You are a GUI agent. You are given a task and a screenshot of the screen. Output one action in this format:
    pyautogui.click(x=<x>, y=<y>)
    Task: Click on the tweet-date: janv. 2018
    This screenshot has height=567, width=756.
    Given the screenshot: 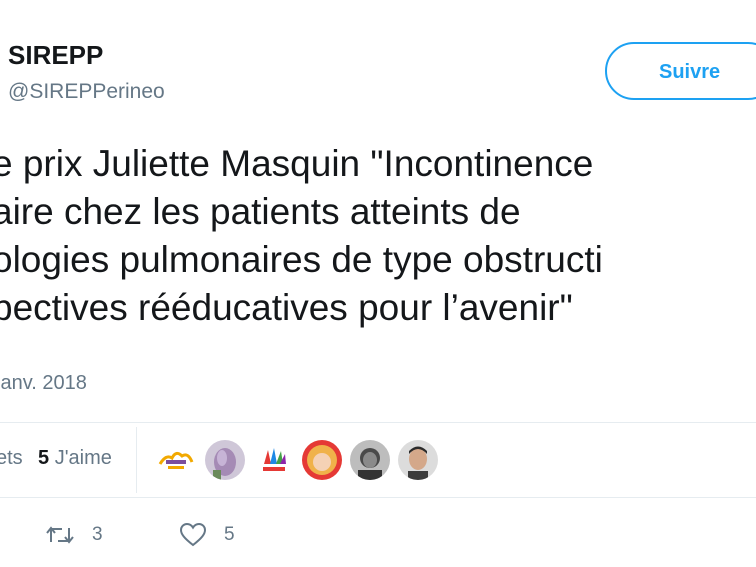 What is the action you would take?
    pyautogui.click(x=43, y=383)
    